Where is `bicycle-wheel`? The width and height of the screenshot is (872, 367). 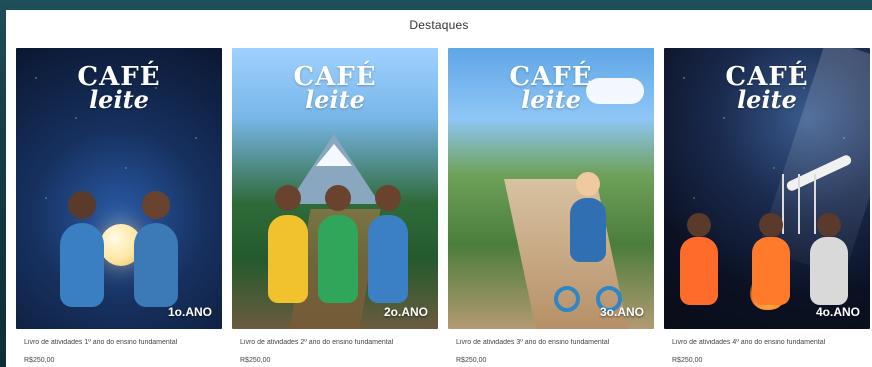
bicycle-wheel is located at coordinates (567, 299).